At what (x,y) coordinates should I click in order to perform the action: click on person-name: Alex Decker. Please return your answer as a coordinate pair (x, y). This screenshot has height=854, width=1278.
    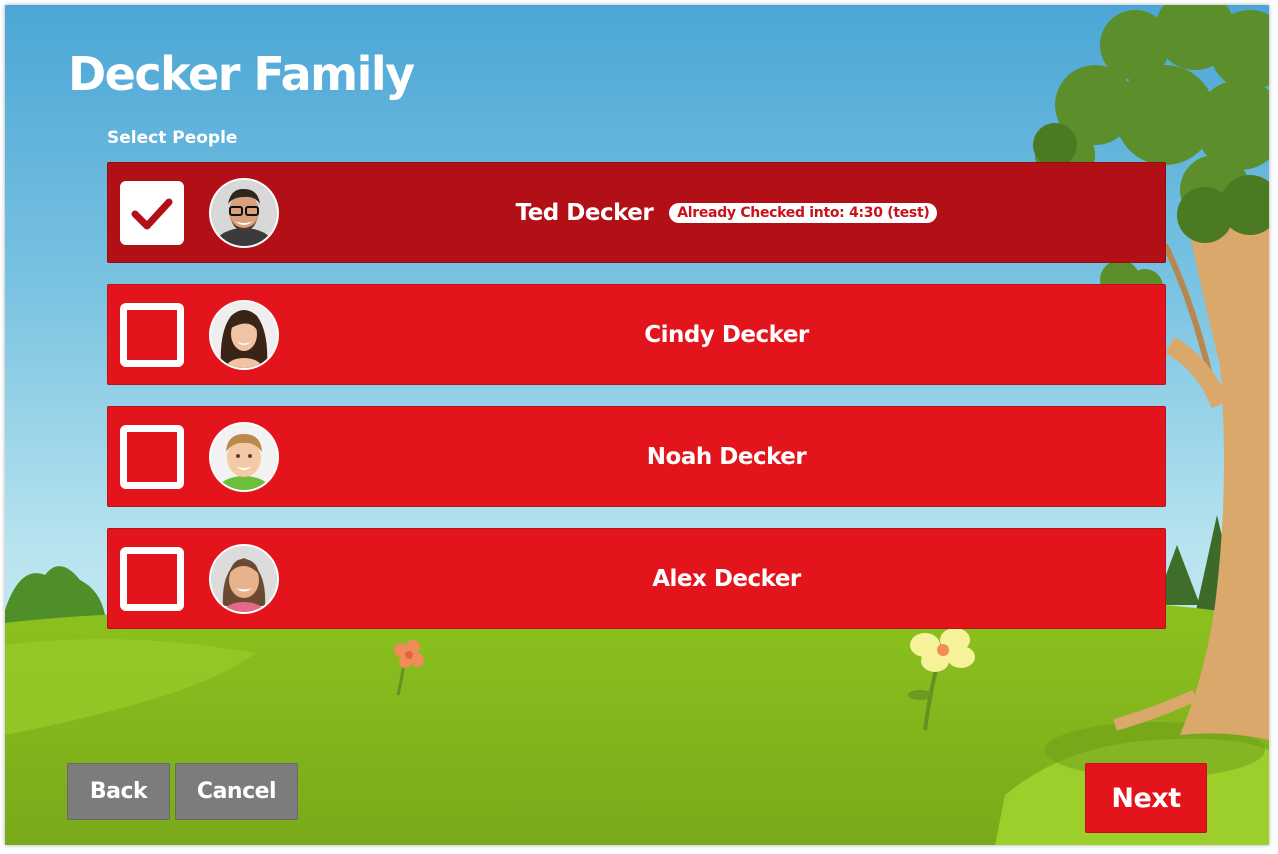
    Looking at the image, I should click on (726, 578).